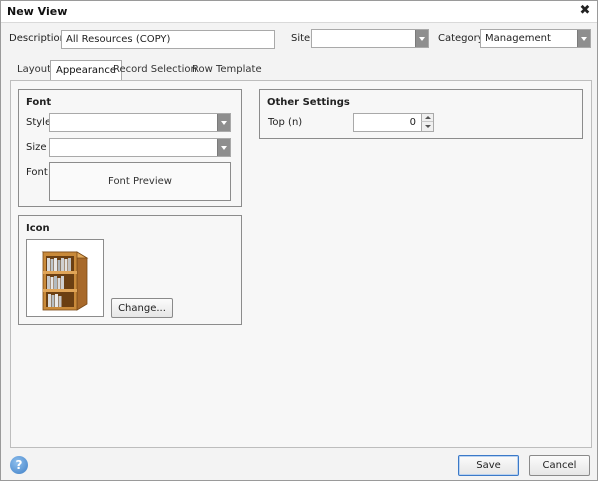  I want to click on size-label: Size, so click(36, 147).